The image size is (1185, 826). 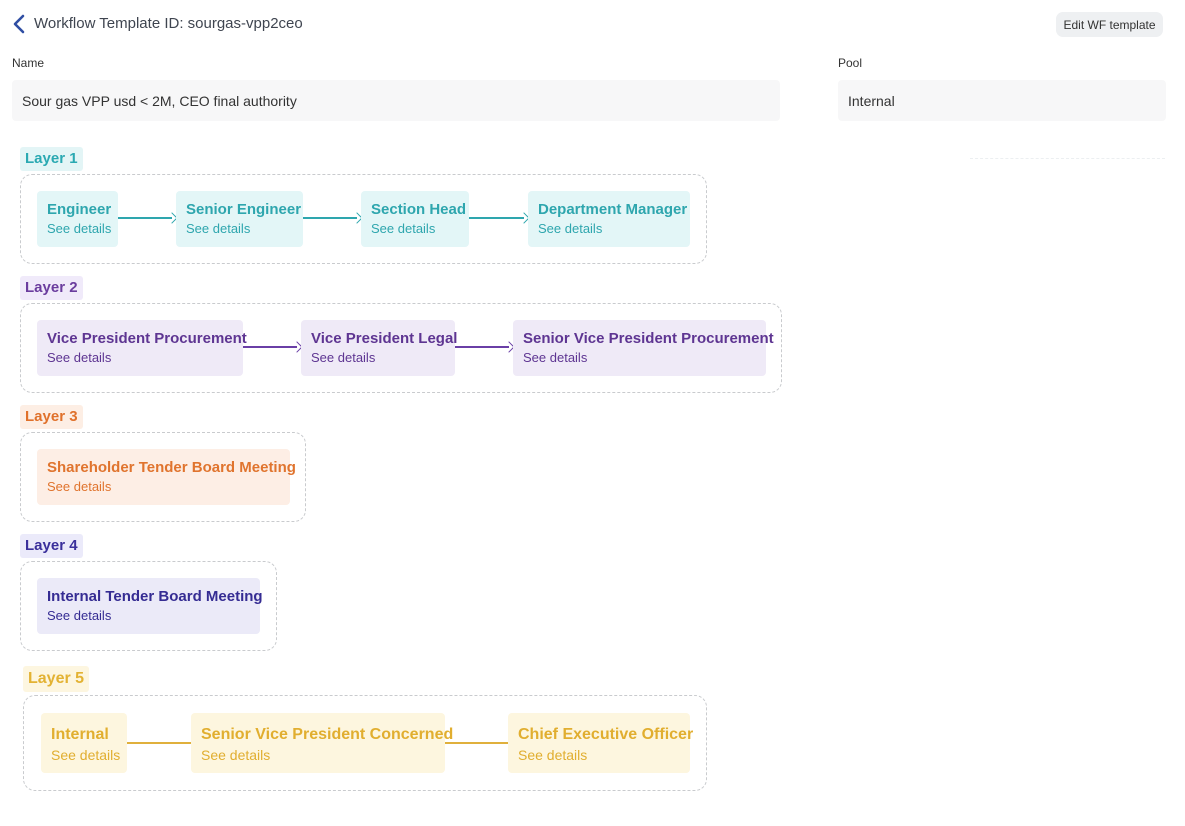 What do you see at coordinates (850, 63) in the screenshot?
I see `pool-label: Pool` at bounding box center [850, 63].